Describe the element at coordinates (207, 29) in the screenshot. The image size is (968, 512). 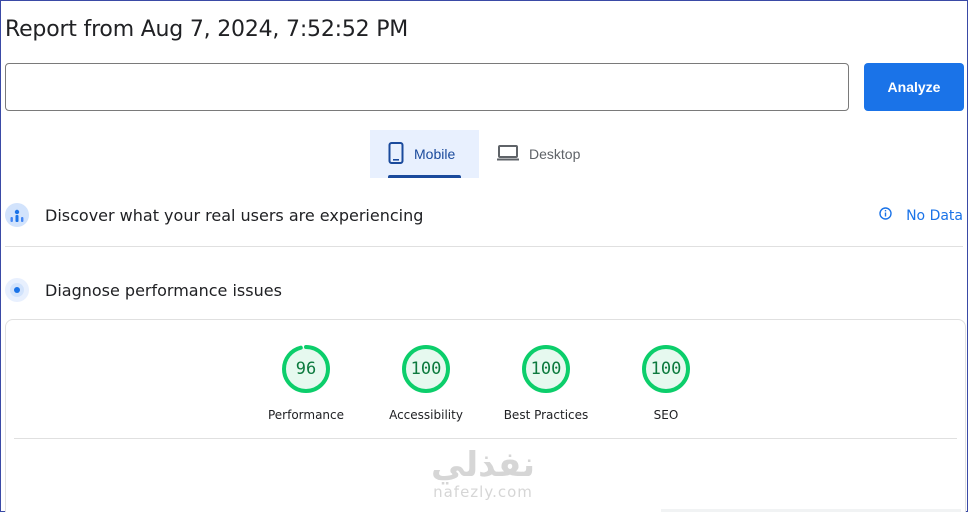
I see `report-title: Report from Aug 7, 2024, 7:52:52 PM` at that location.